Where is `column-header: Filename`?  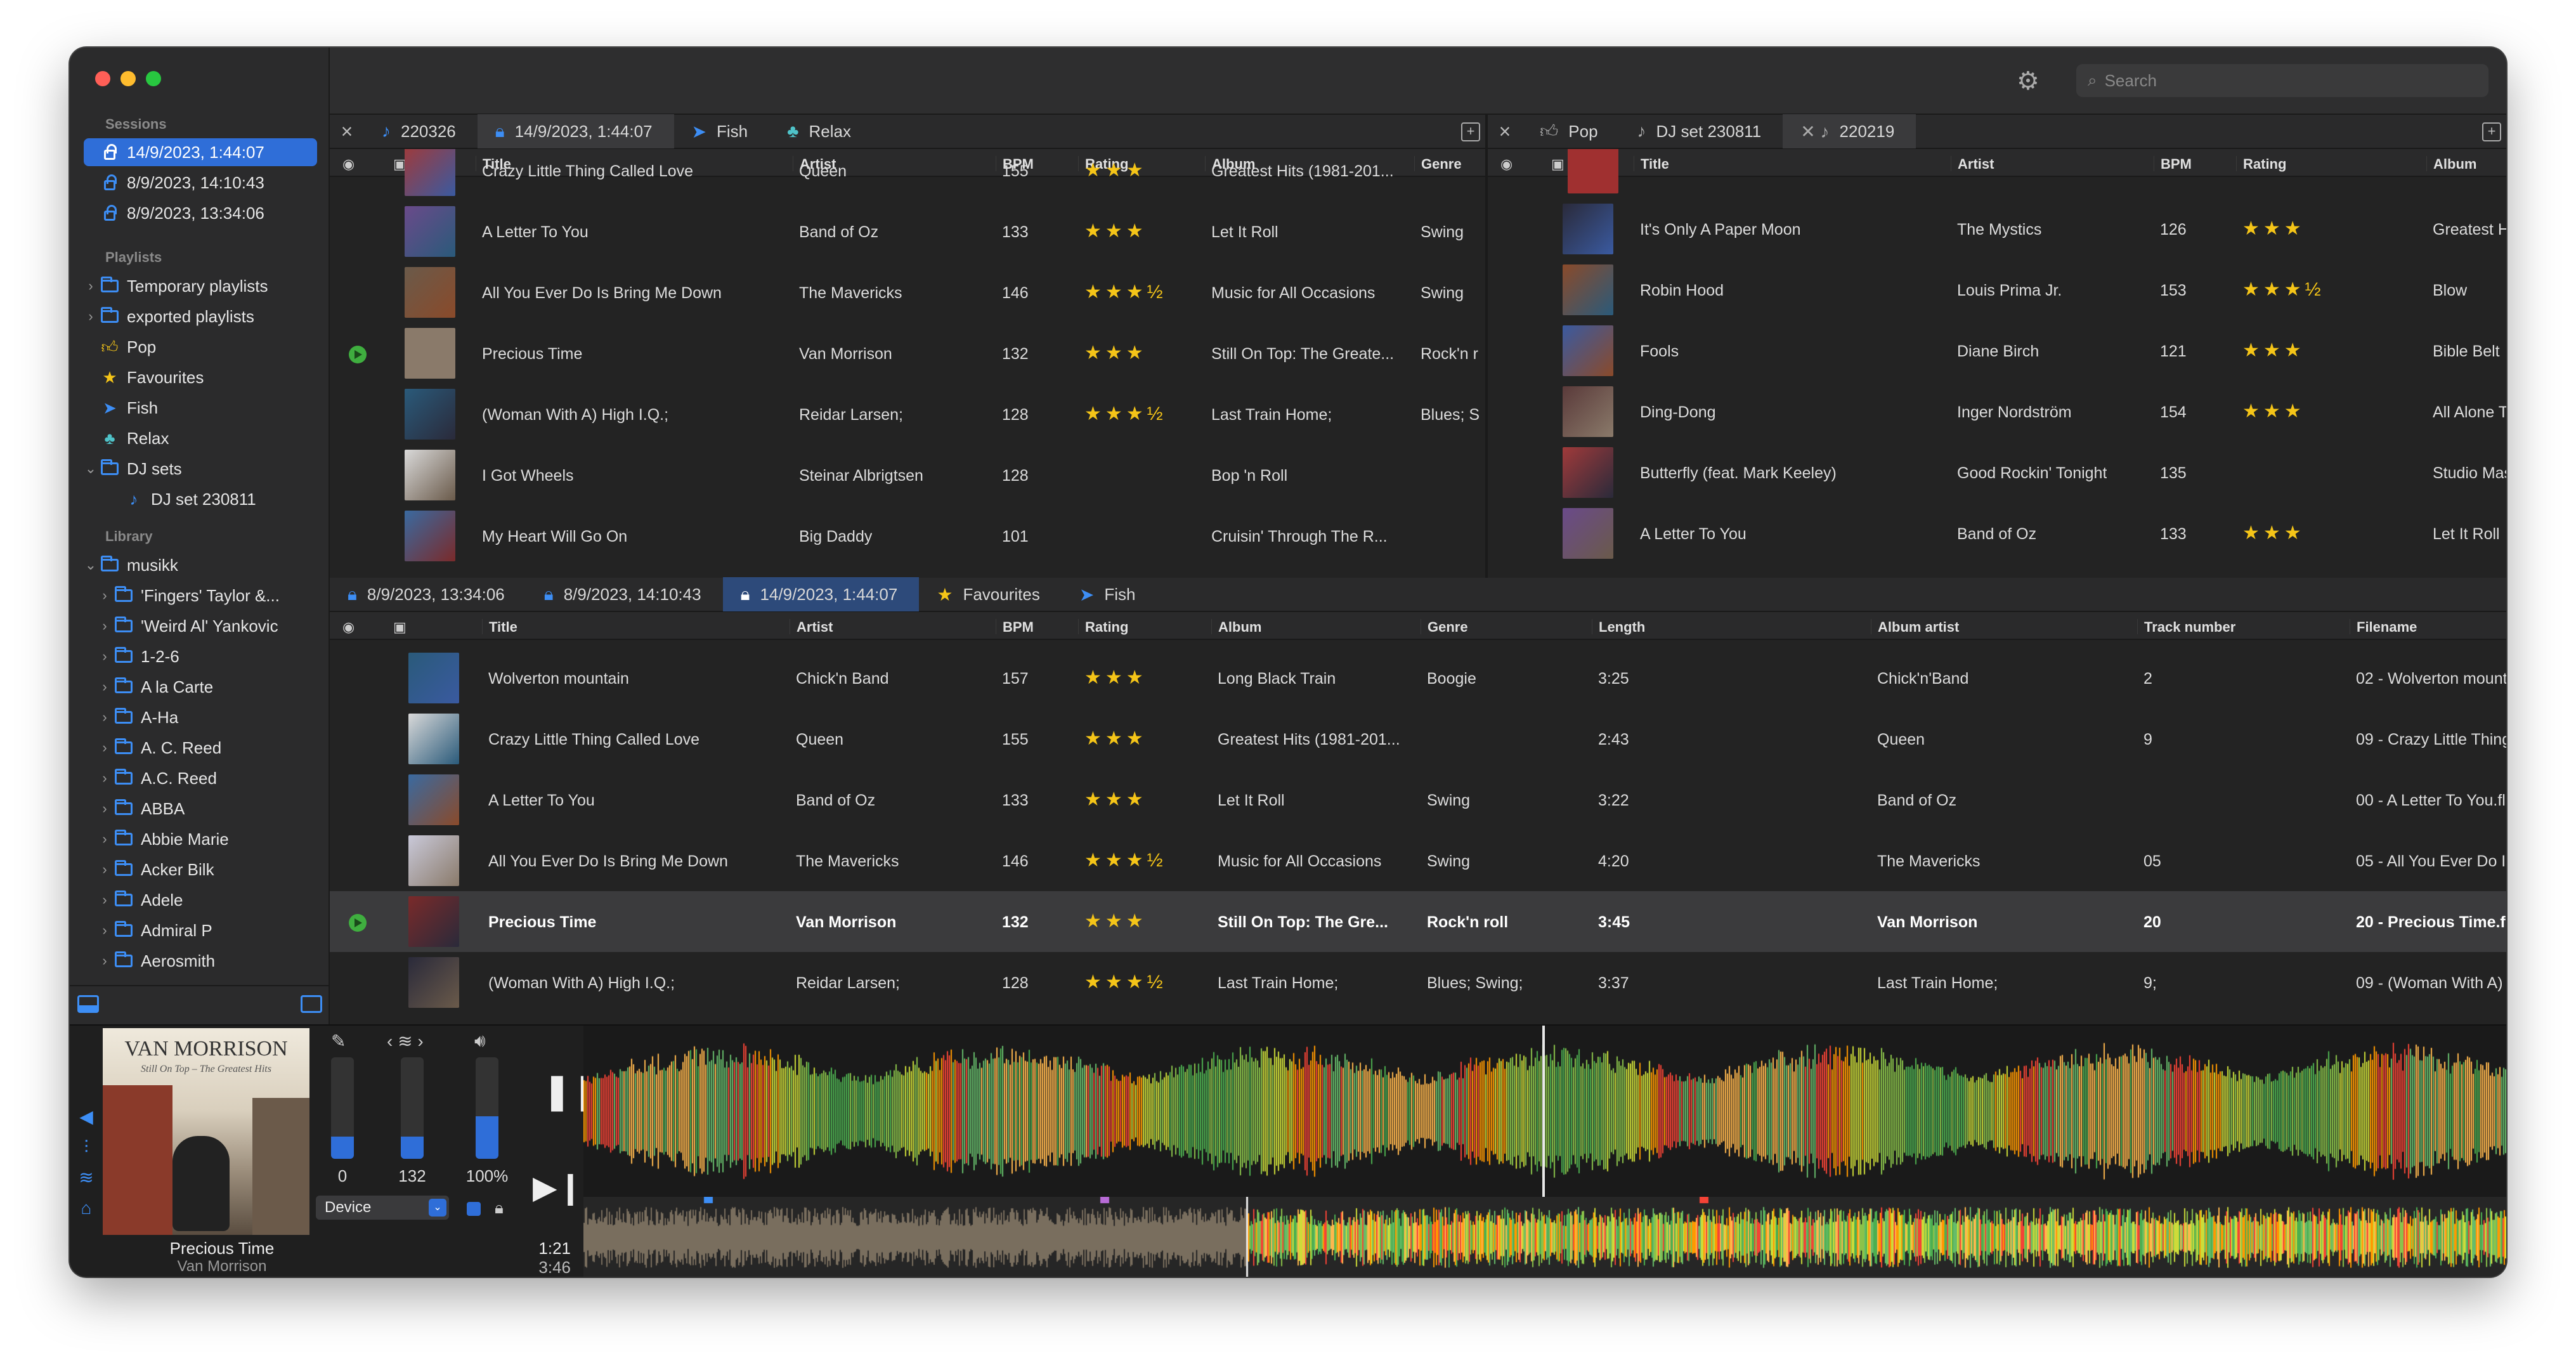
column-header: Filename is located at coordinates (2384, 627).